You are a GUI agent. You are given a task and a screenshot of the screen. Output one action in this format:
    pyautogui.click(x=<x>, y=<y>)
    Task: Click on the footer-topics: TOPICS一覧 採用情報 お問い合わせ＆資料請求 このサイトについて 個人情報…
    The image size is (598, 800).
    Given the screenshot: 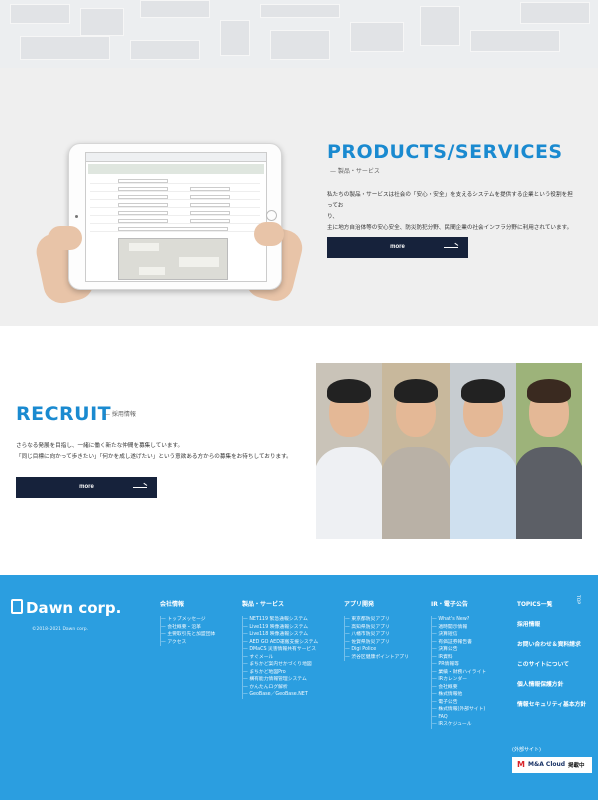 What is the action you would take?
    pyautogui.click(x=551, y=659)
    